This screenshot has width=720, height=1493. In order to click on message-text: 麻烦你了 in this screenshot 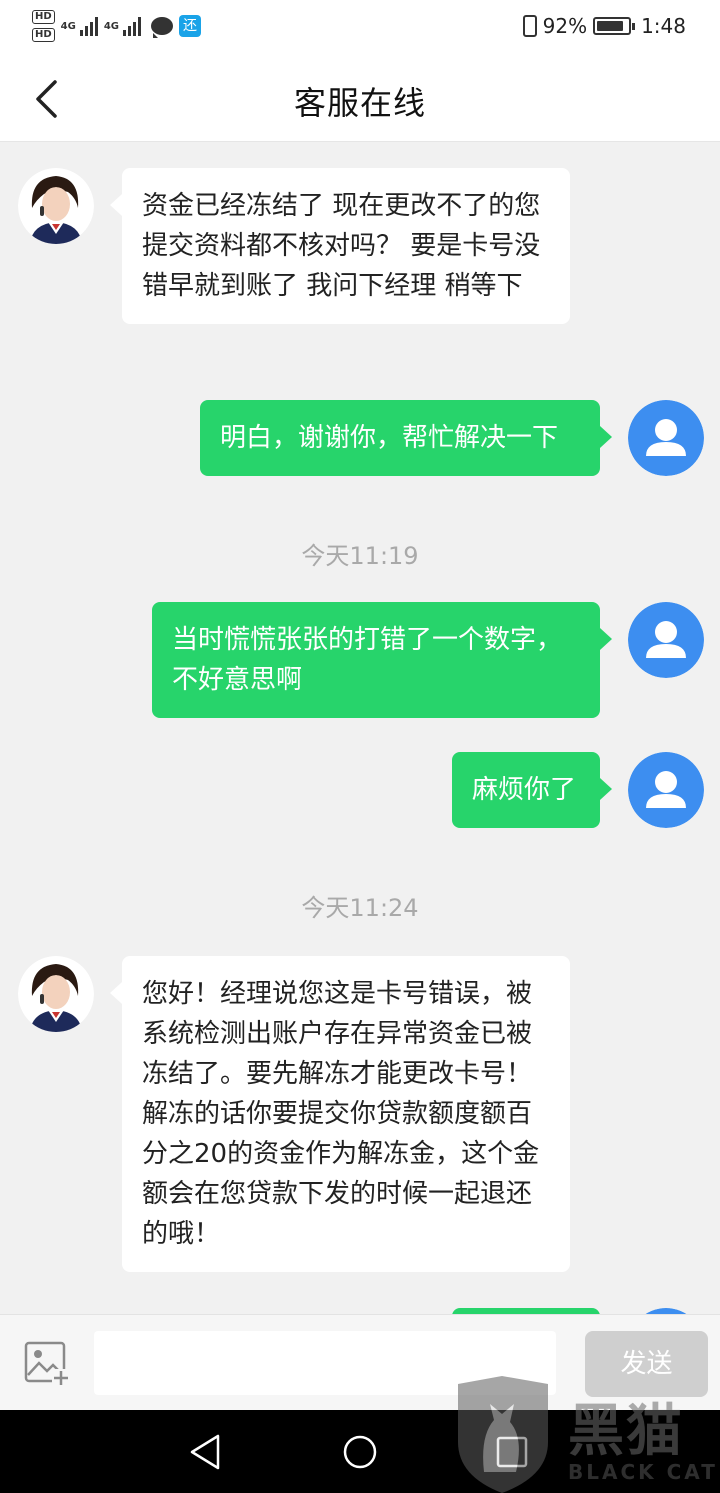, I will do `click(524, 790)`.